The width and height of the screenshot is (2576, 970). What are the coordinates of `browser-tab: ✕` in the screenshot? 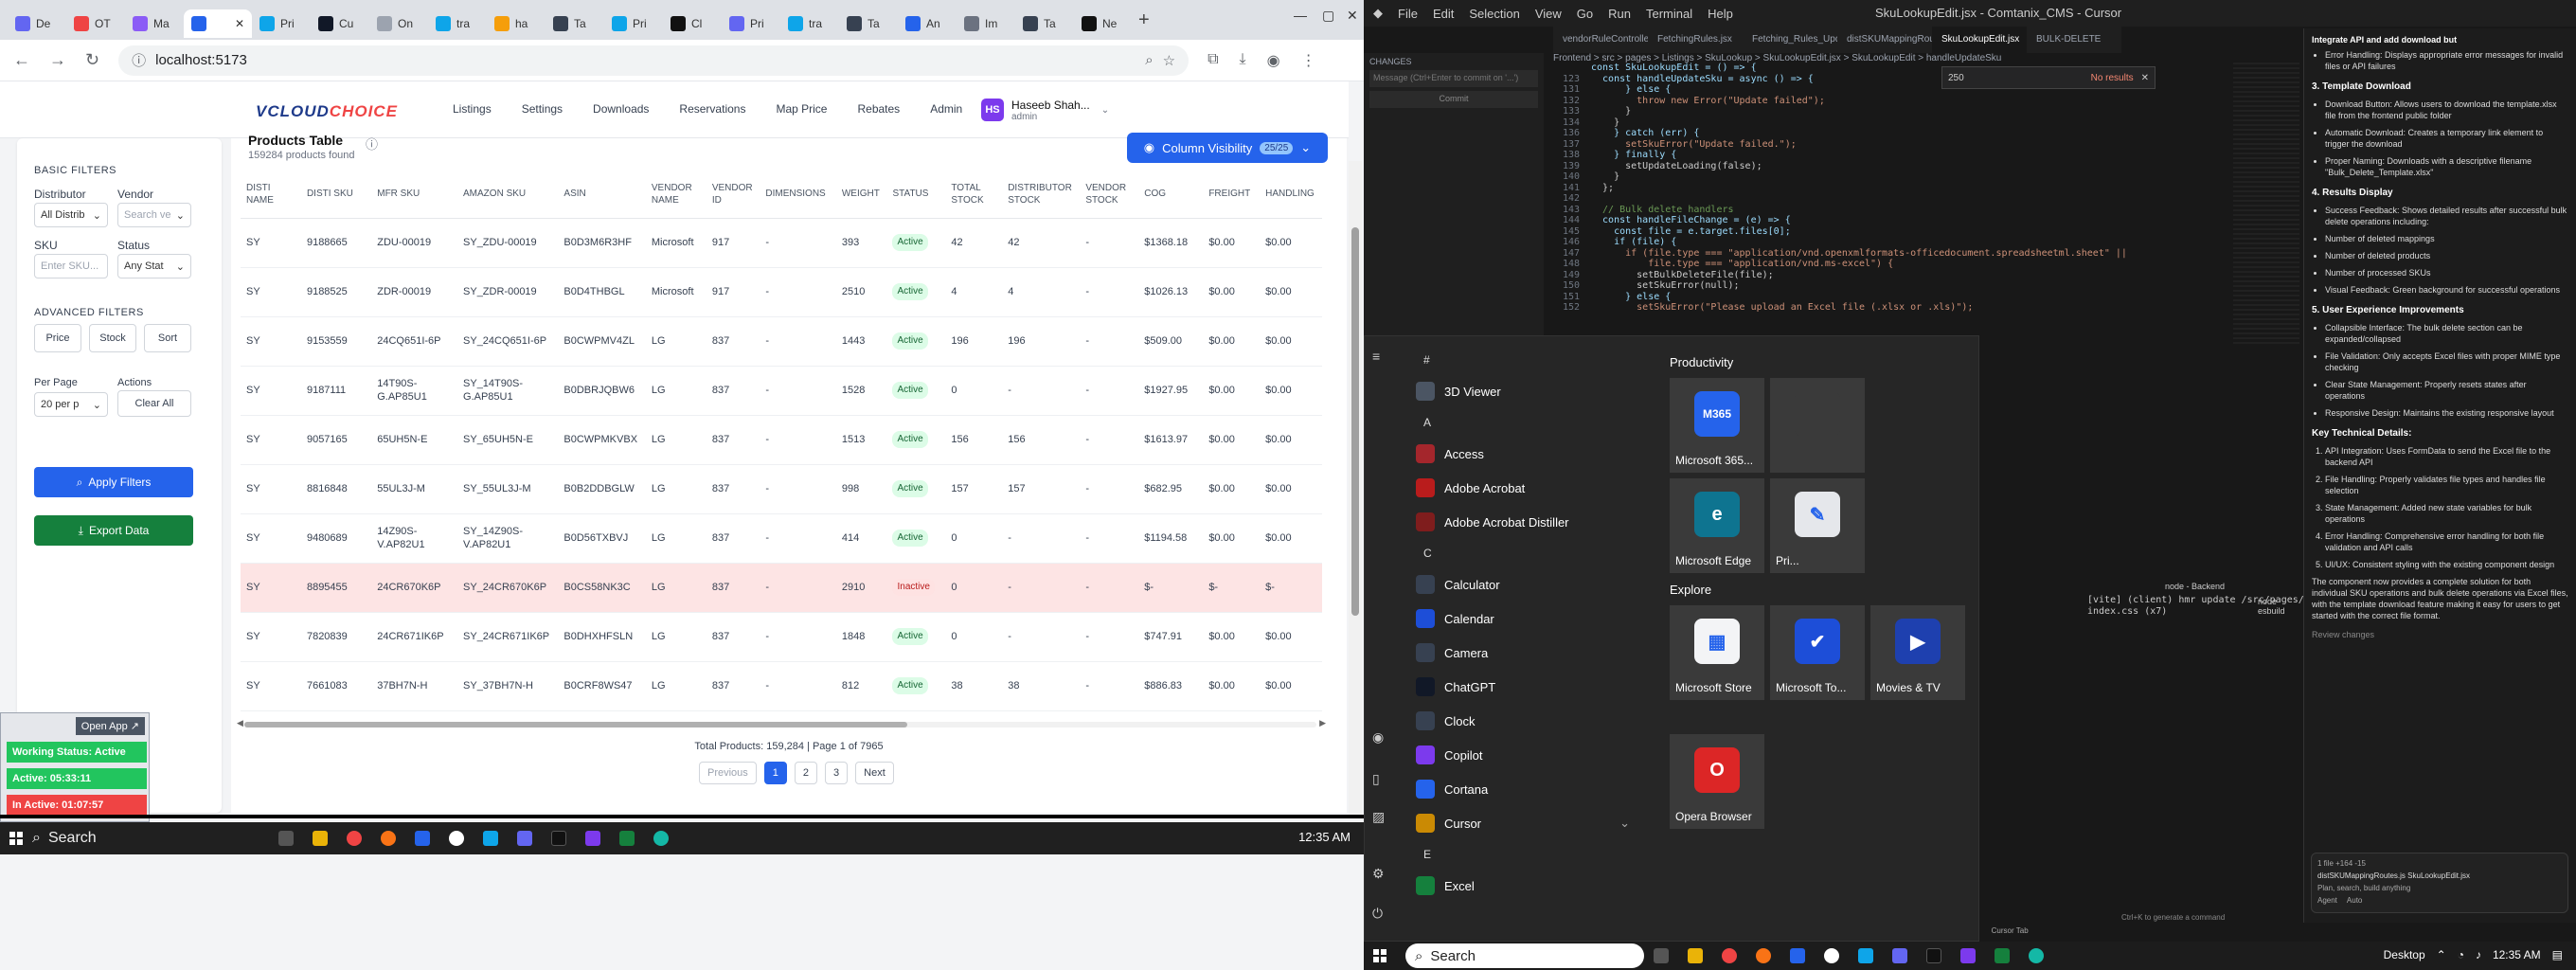 It's located at (218, 23).